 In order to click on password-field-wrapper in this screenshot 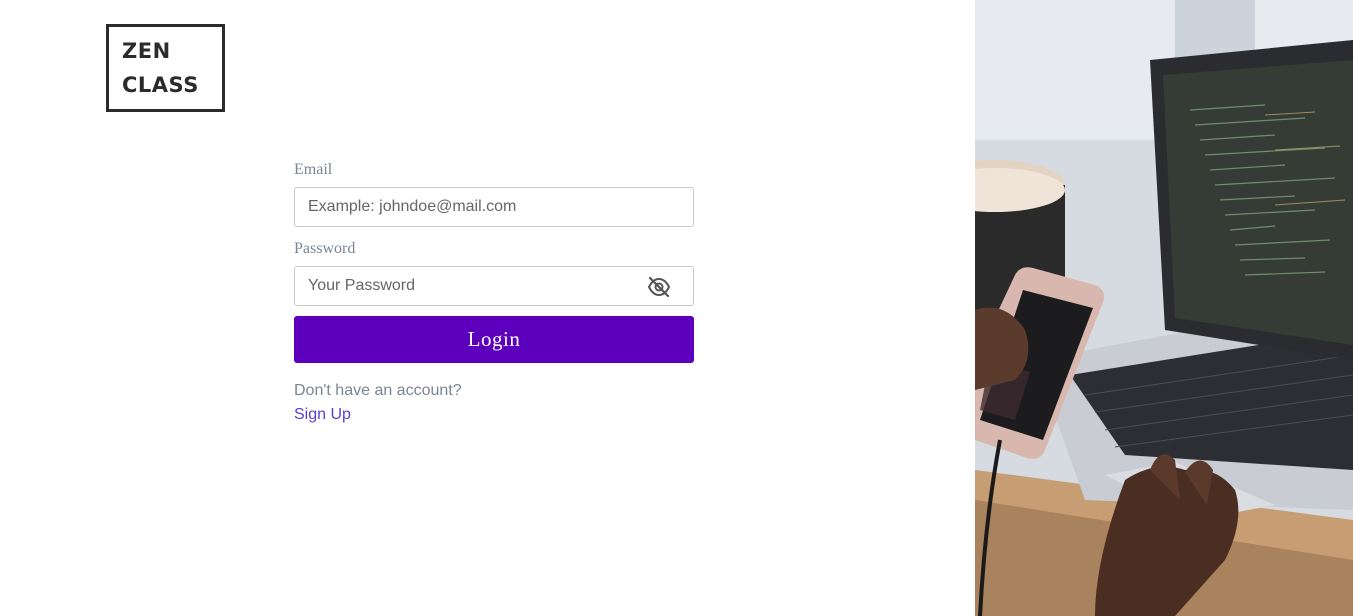, I will do `click(494, 286)`.